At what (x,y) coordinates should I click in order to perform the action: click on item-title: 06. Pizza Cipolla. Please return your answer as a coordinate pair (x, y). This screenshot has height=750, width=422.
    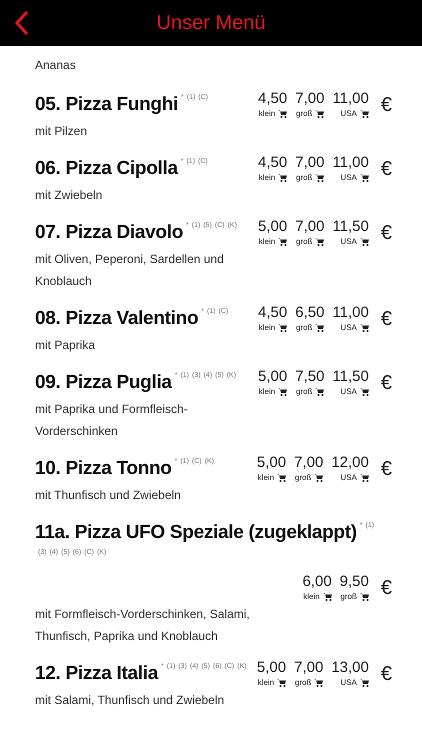
    Looking at the image, I should click on (106, 168).